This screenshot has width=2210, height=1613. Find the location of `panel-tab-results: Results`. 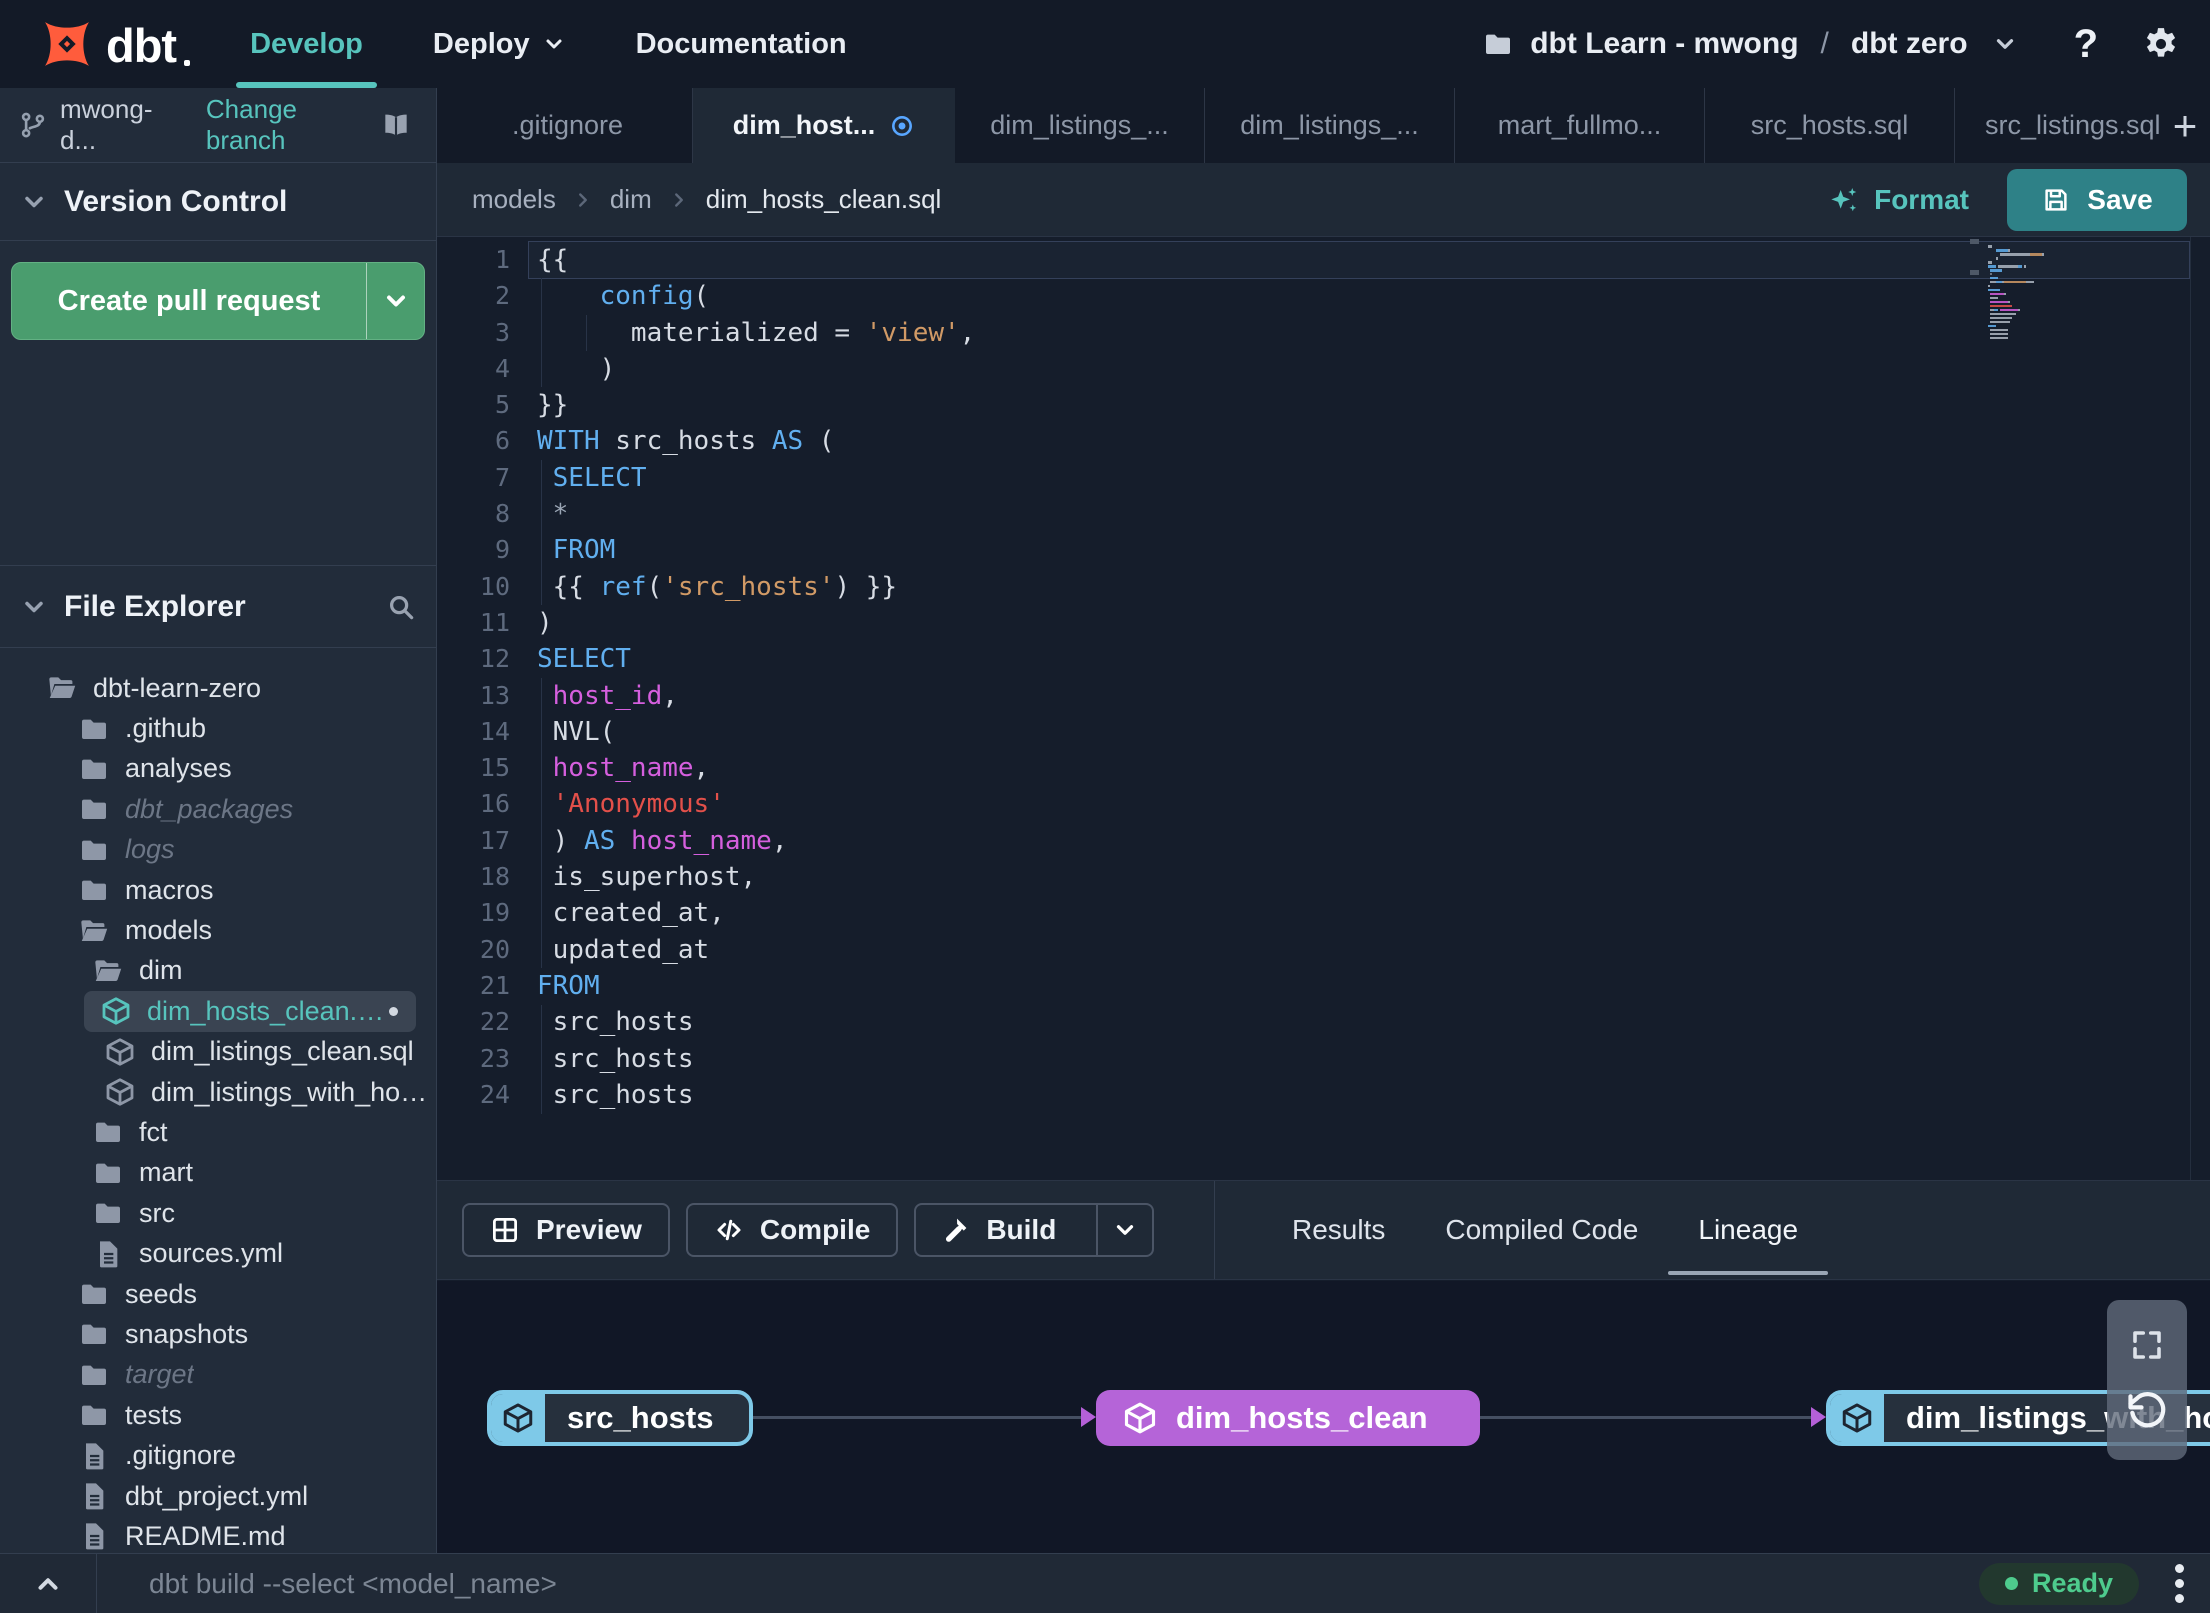

panel-tab-results: Results is located at coordinates (1338, 1230).